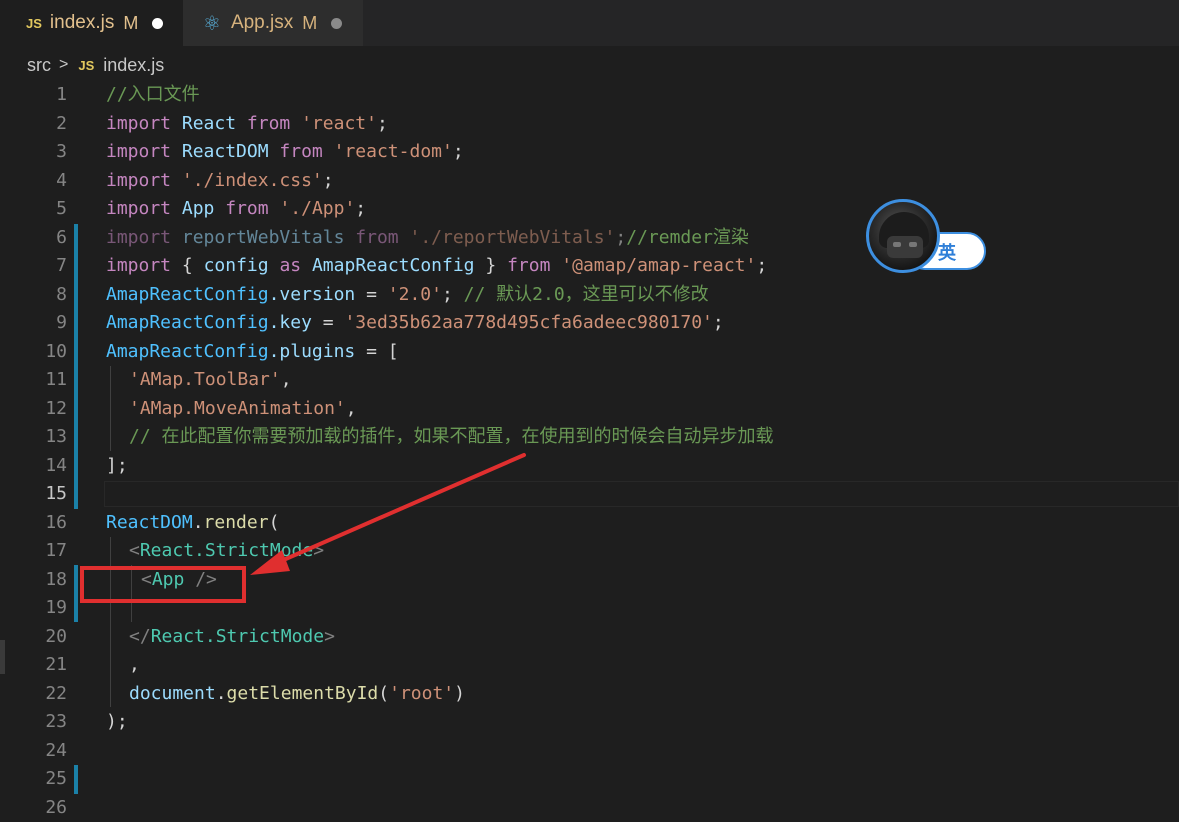  Describe the element at coordinates (33, 352) in the screenshot. I see `line-number: 10` at that location.